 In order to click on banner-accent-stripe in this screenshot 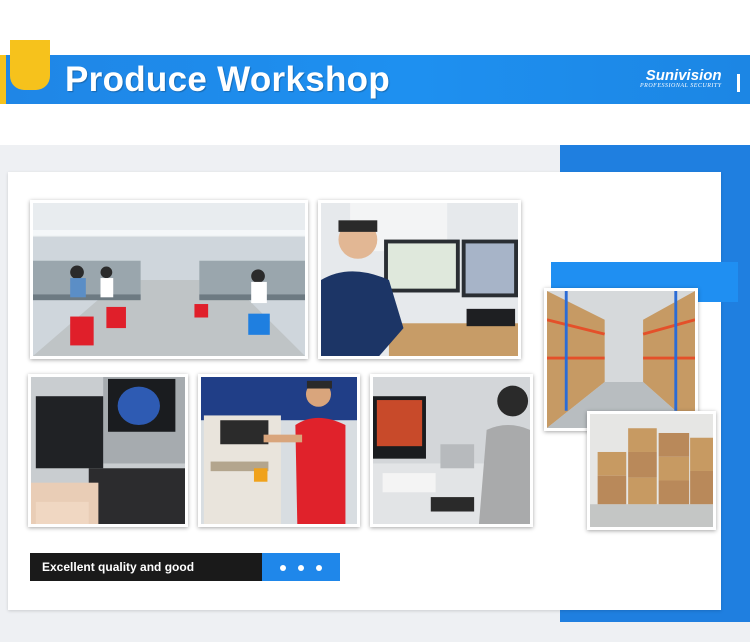, I will do `click(3, 79)`.